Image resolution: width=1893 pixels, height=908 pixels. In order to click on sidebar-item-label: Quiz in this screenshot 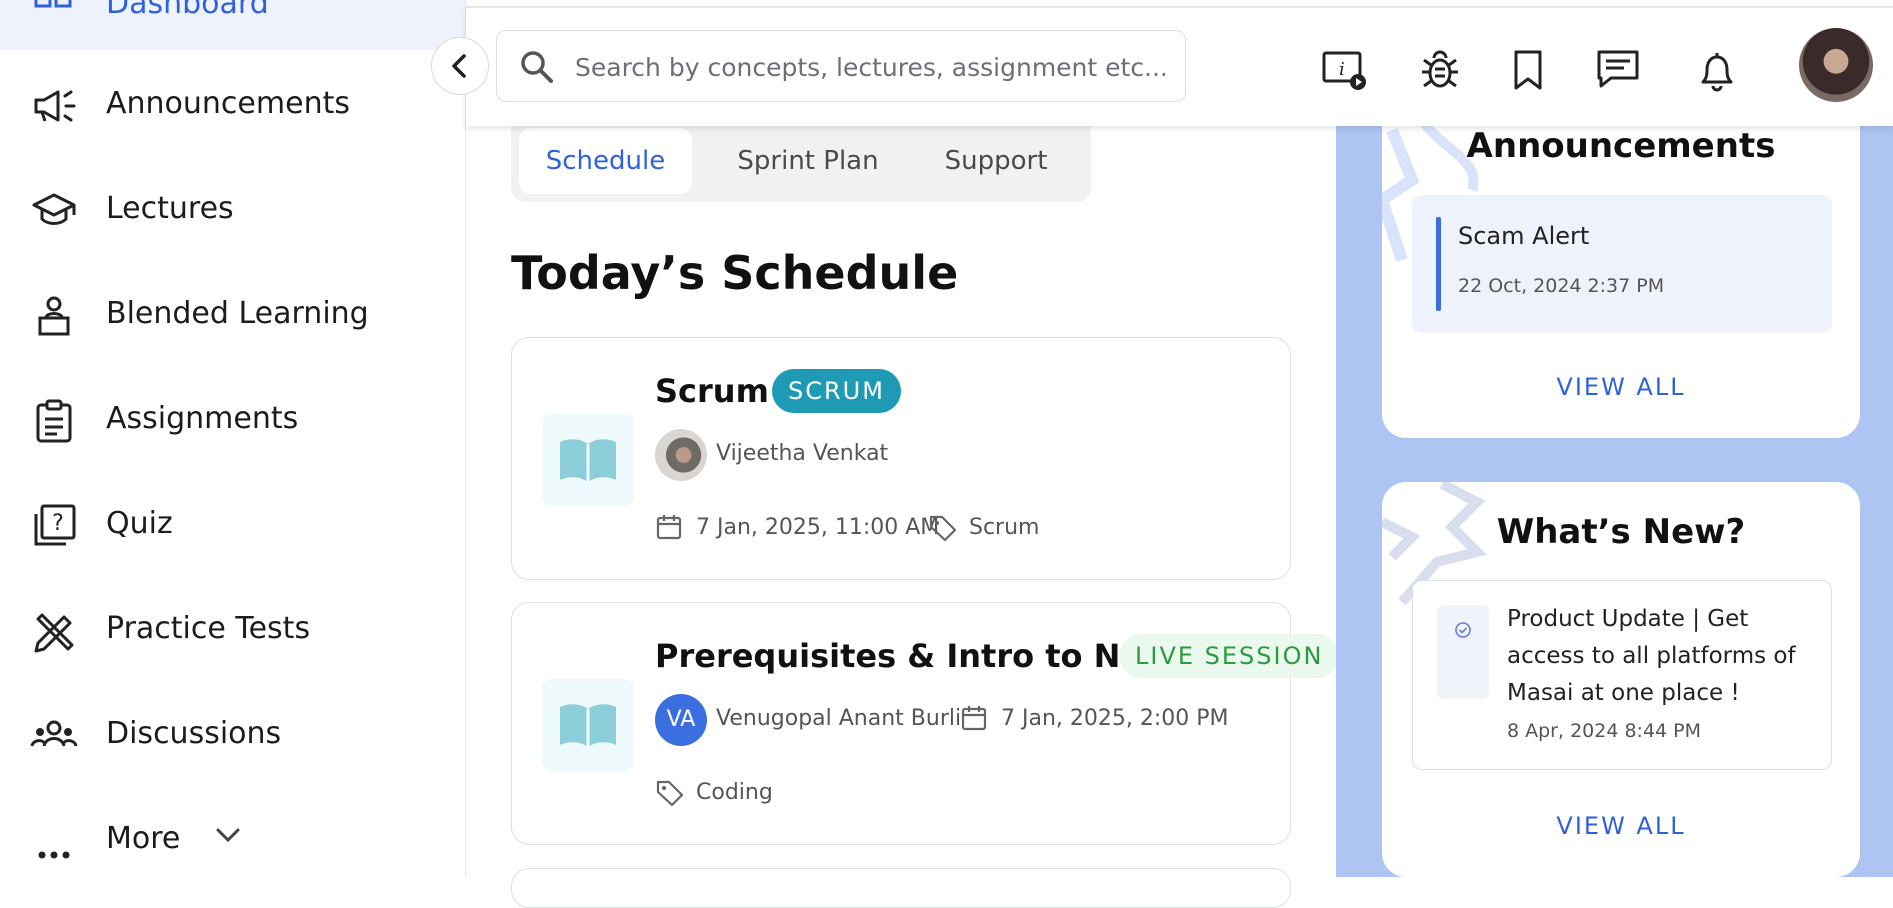, I will do `click(139, 523)`.